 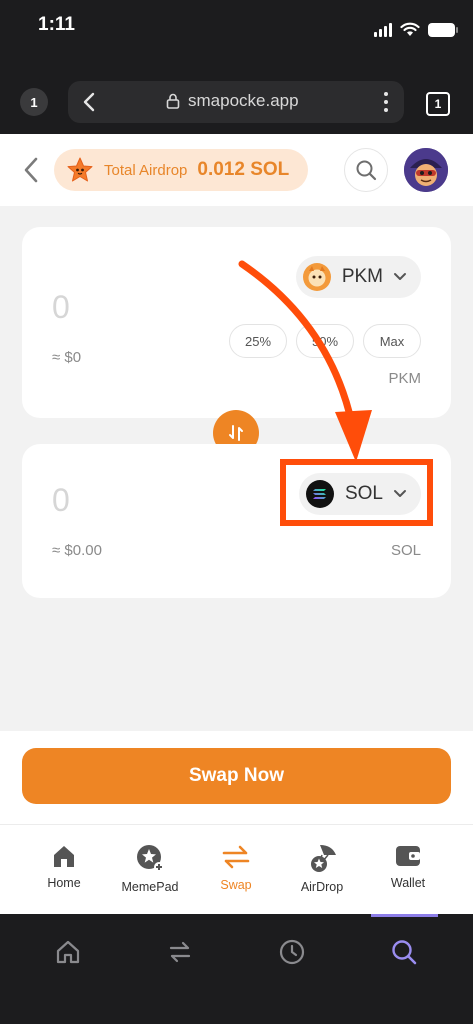 I want to click on nav-label-home: Home, so click(x=64, y=883).